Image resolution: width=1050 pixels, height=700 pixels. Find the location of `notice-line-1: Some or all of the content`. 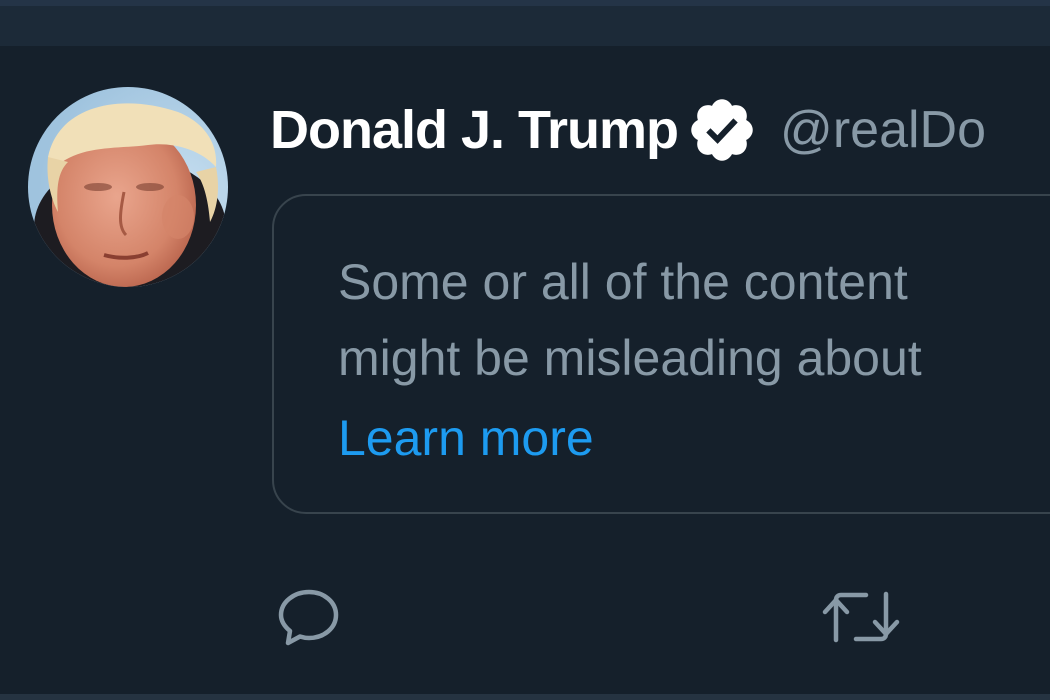

notice-line-1: Some or all of the content is located at coordinates (623, 282).